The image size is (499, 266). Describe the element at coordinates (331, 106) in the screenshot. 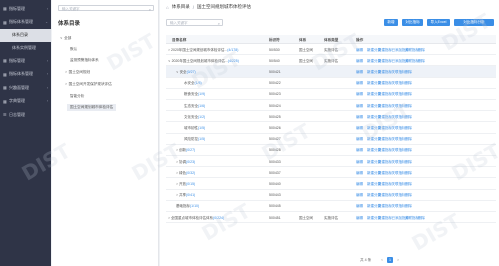

I see `table-row: 生态安全(1/6) 500424 编辑 新建分类 新建指标 关联指标 删除` at that location.